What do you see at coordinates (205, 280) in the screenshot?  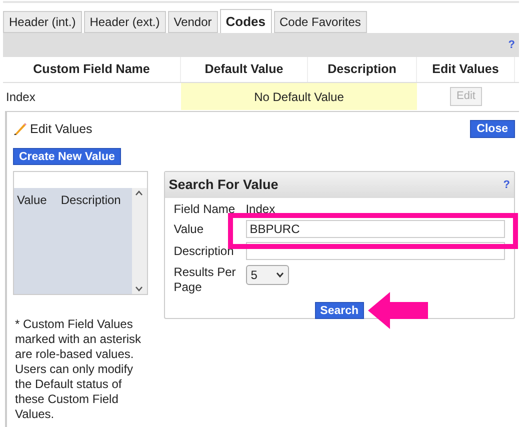 I see `field-label: Results Per Page` at bounding box center [205, 280].